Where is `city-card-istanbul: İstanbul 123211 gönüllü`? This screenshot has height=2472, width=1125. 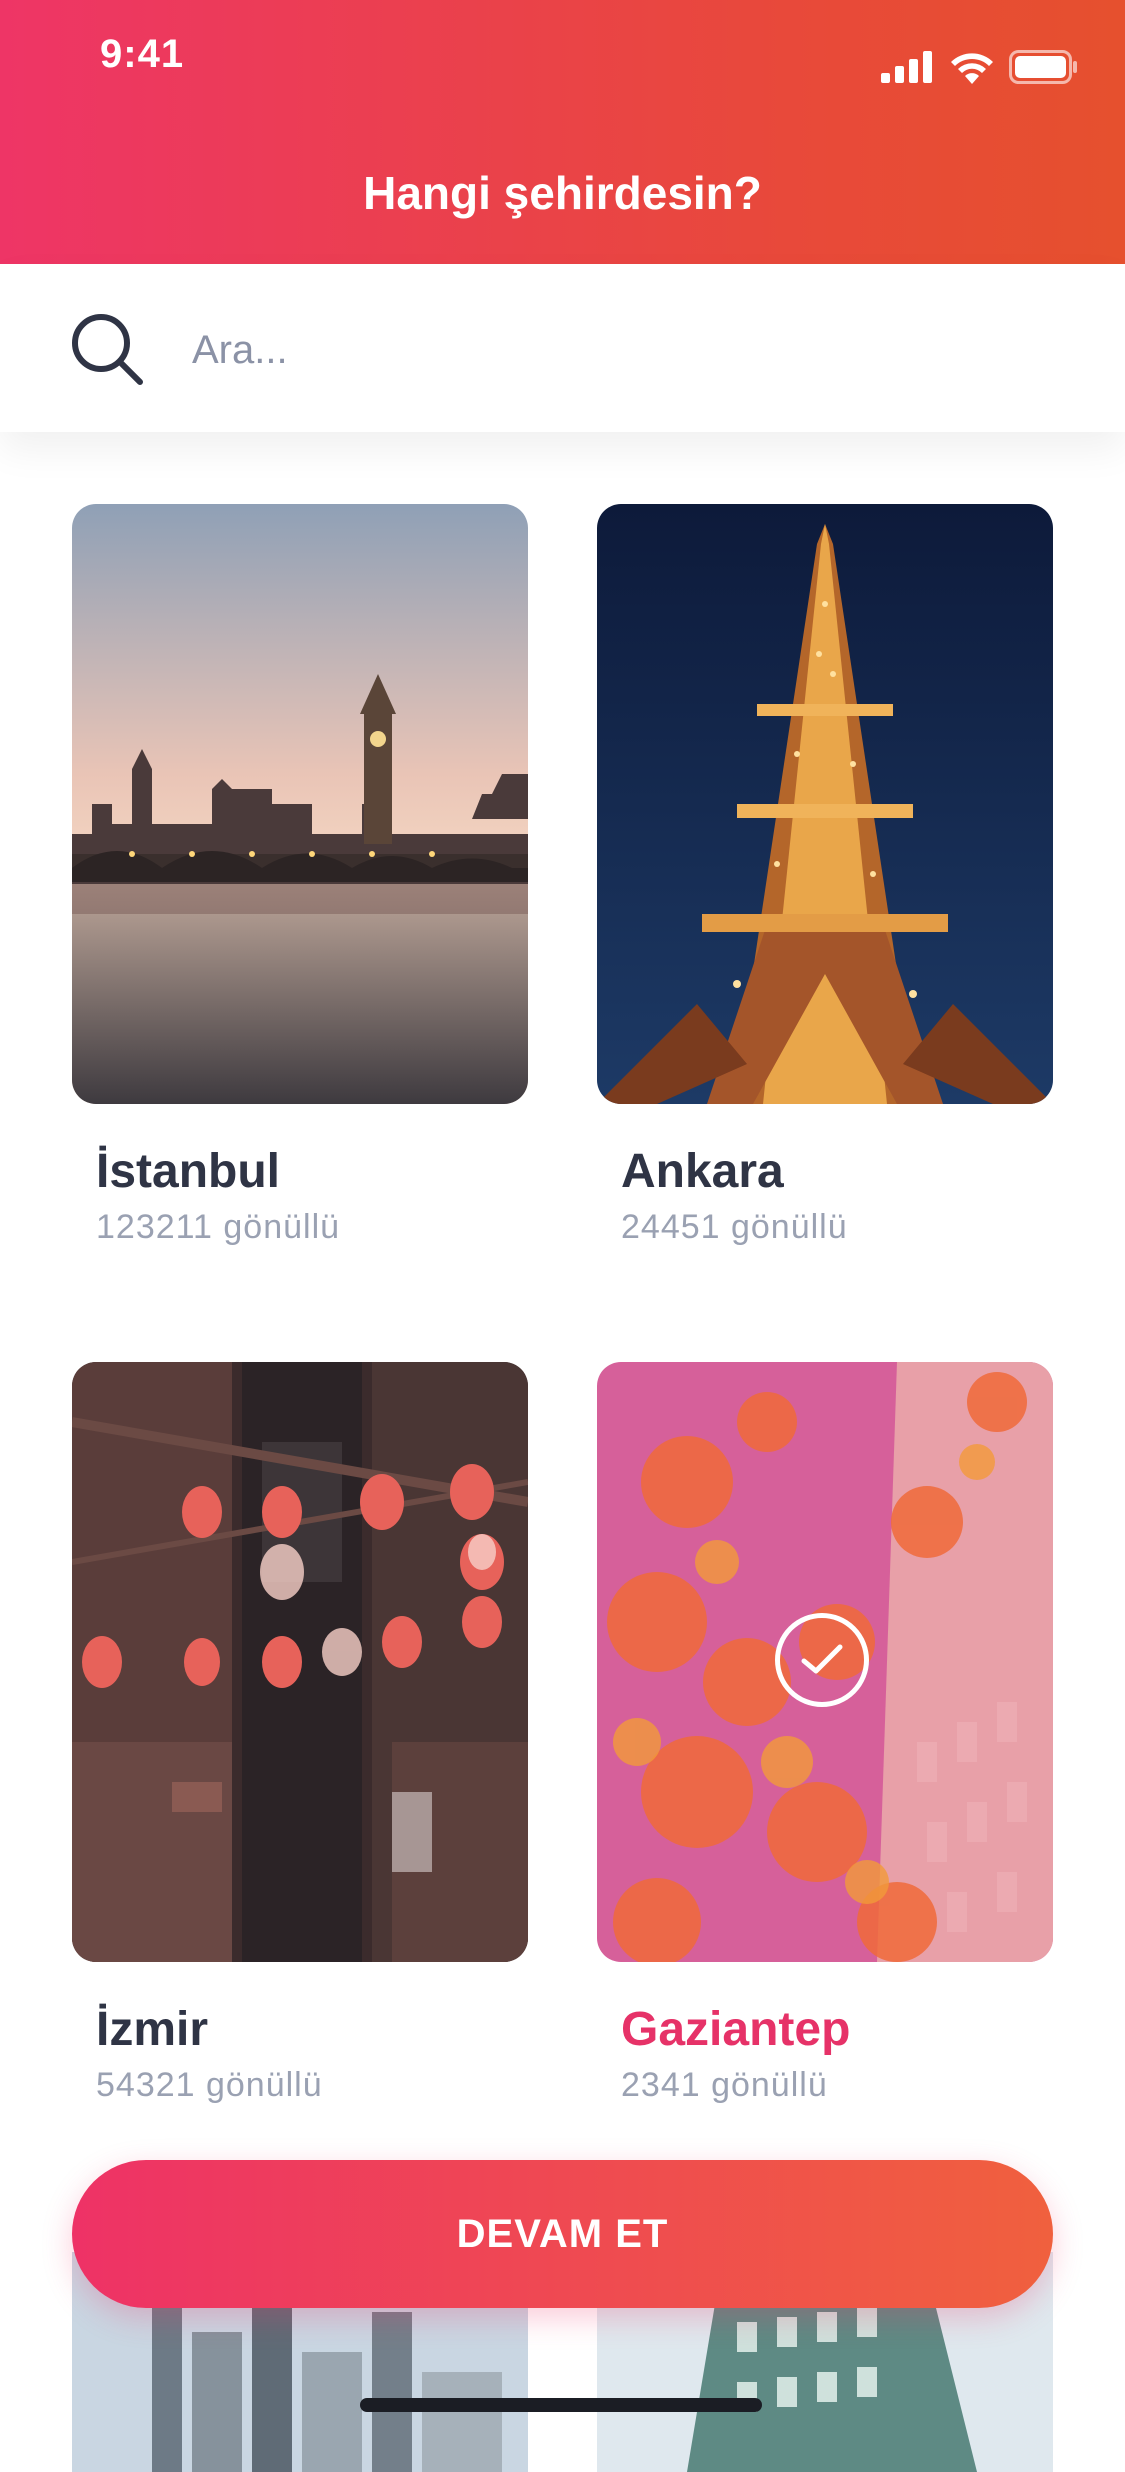
city-card-istanbul: İstanbul 123211 gönüllü is located at coordinates (300, 875).